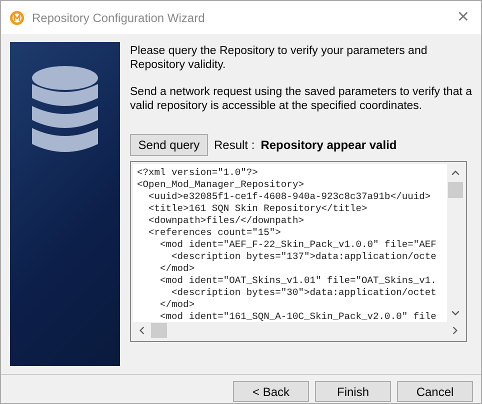 This screenshot has height=404, width=482. Describe the element at coordinates (455, 313) in the screenshot. I see `scroll-down-icon` at that location.